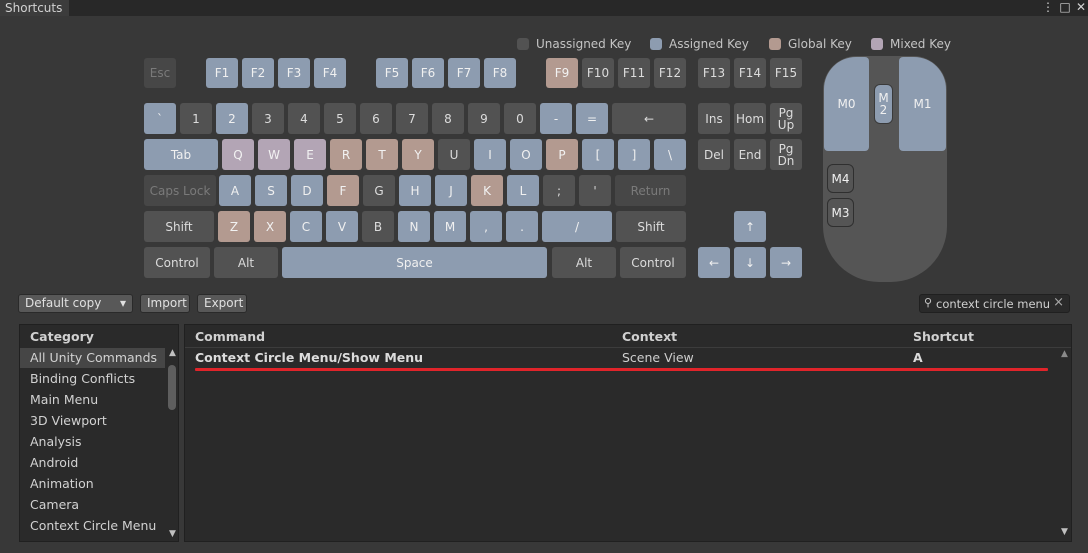 The height and width of the screenshot is (553, 1088). What do you see at coordinates (750, 226) in the screenshot?
I see `key-up-arrow: ↑` at bounding box center [750, 226].